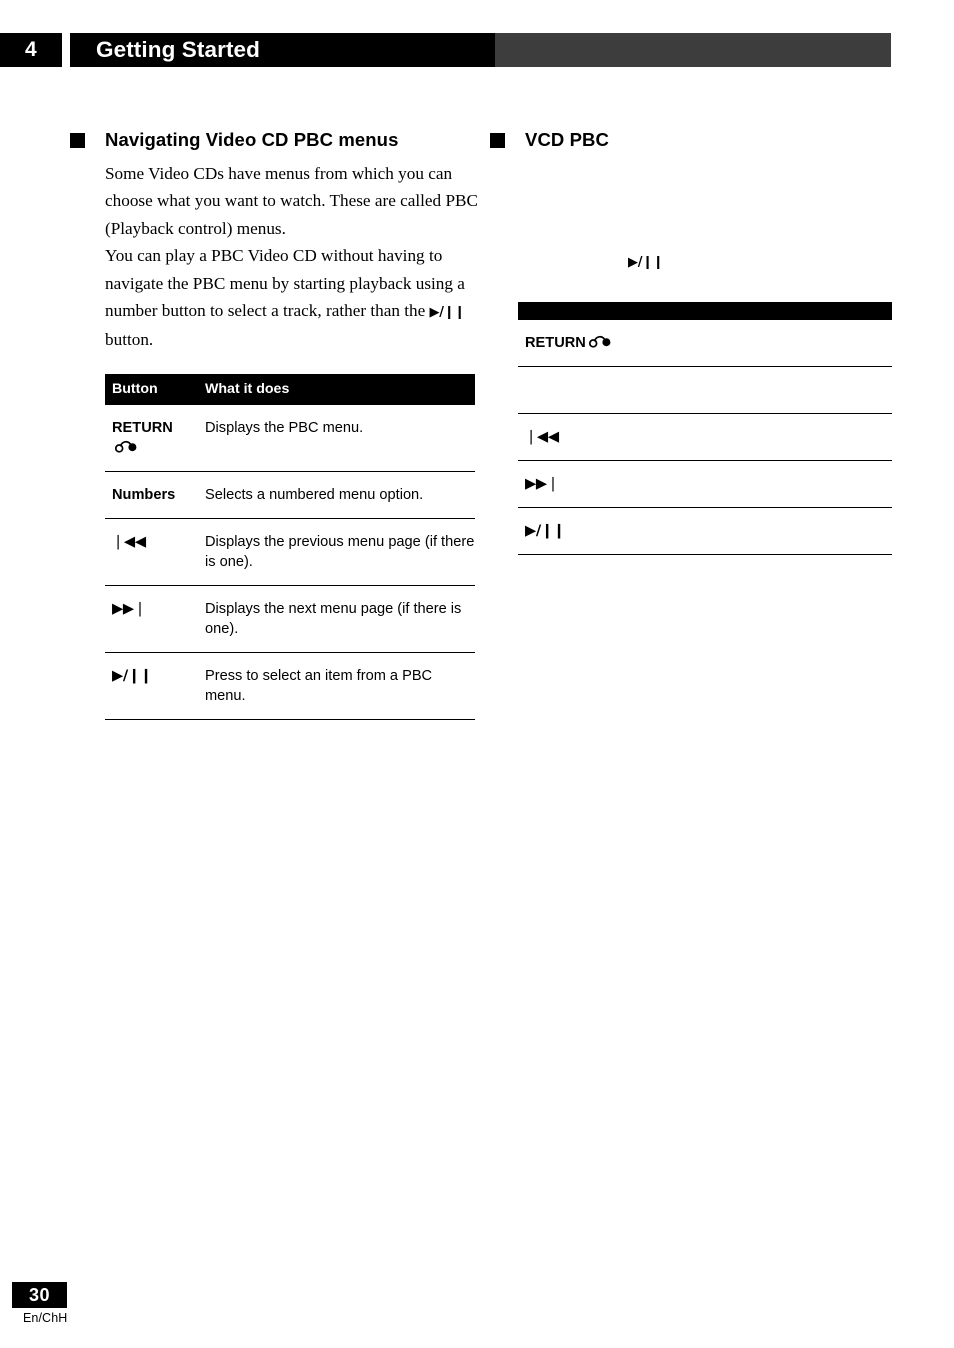 The width and height of the screenshot is (954, 1348). I want to click on page-language-code: En/ChH, so click(45, 1318).